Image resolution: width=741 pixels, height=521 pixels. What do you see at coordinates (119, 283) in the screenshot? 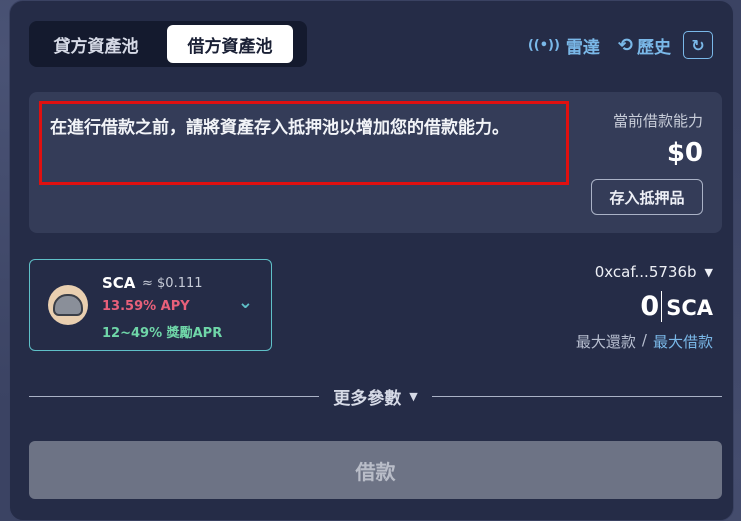
I see `token-symbol: SCA` at bounding box center [119, 283].